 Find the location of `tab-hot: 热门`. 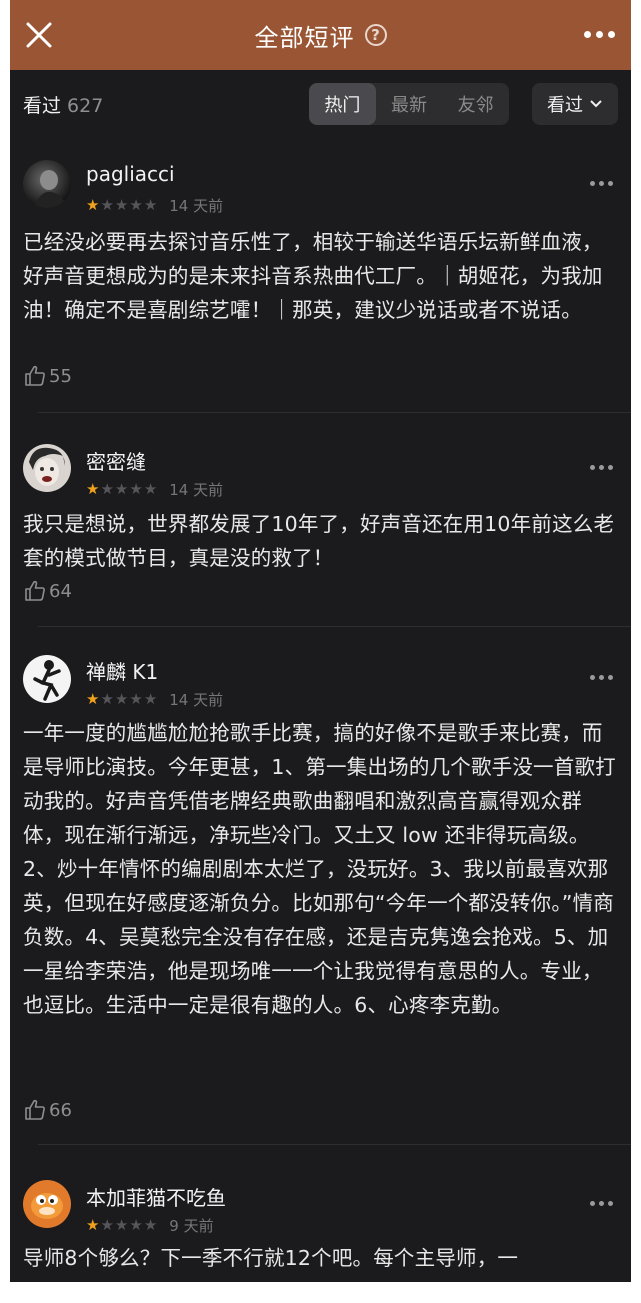

tab-hot: 热门 is located at coordinates (342, 104).